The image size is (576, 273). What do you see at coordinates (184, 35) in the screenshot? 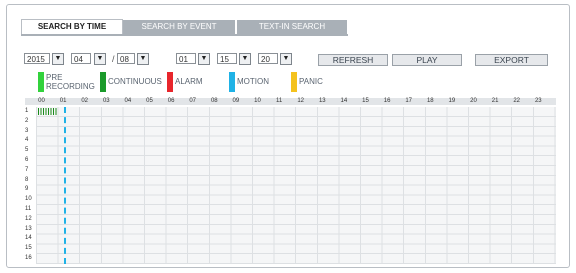
I see `tab-underline` at bounding box center [184, 35].